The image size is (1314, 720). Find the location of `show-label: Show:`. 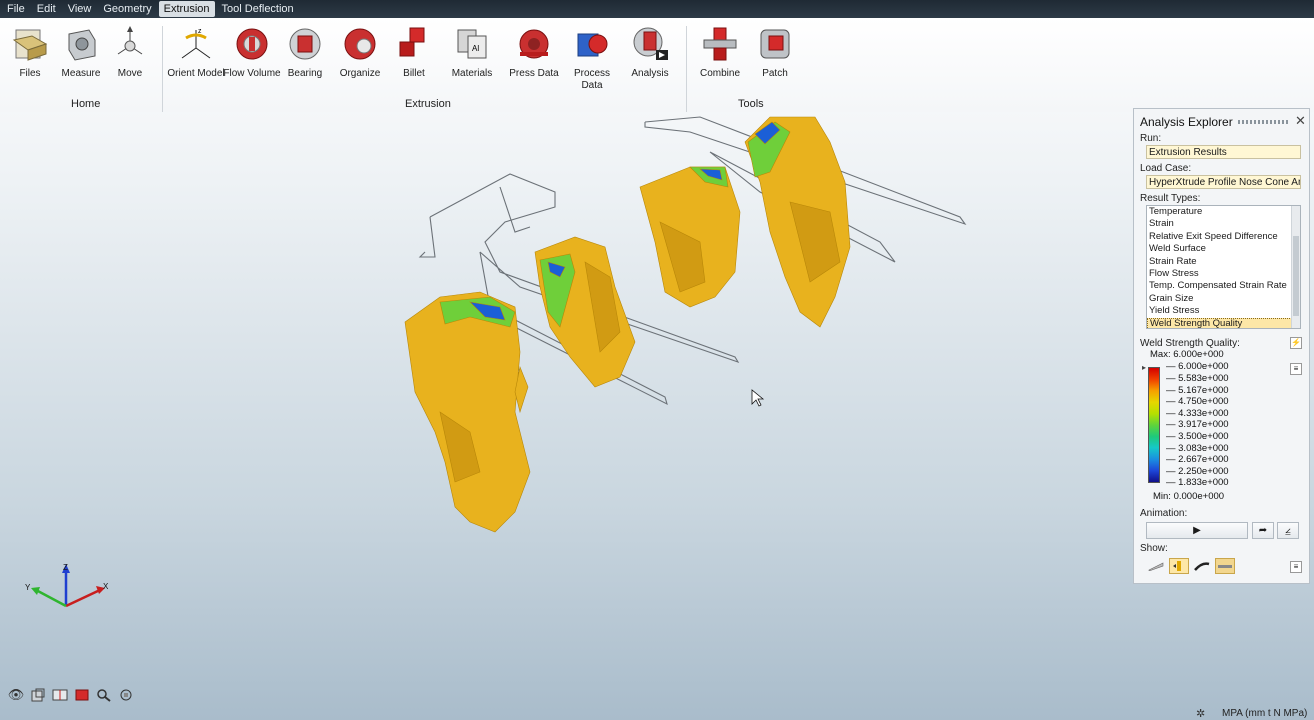

show-label: Show: is located at coordinates (1154, 548).